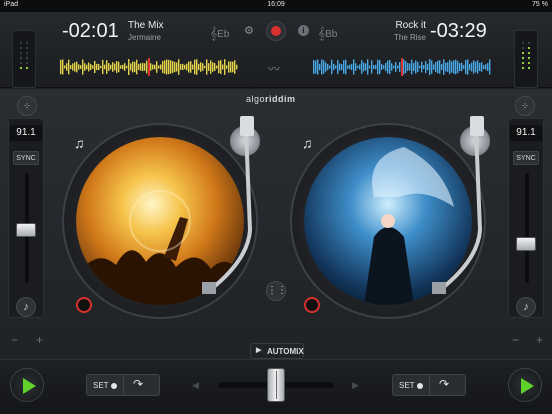 This screenshot has height=414, width=552. I want to click on deck-b-pitch-fader, so click(526, 244).